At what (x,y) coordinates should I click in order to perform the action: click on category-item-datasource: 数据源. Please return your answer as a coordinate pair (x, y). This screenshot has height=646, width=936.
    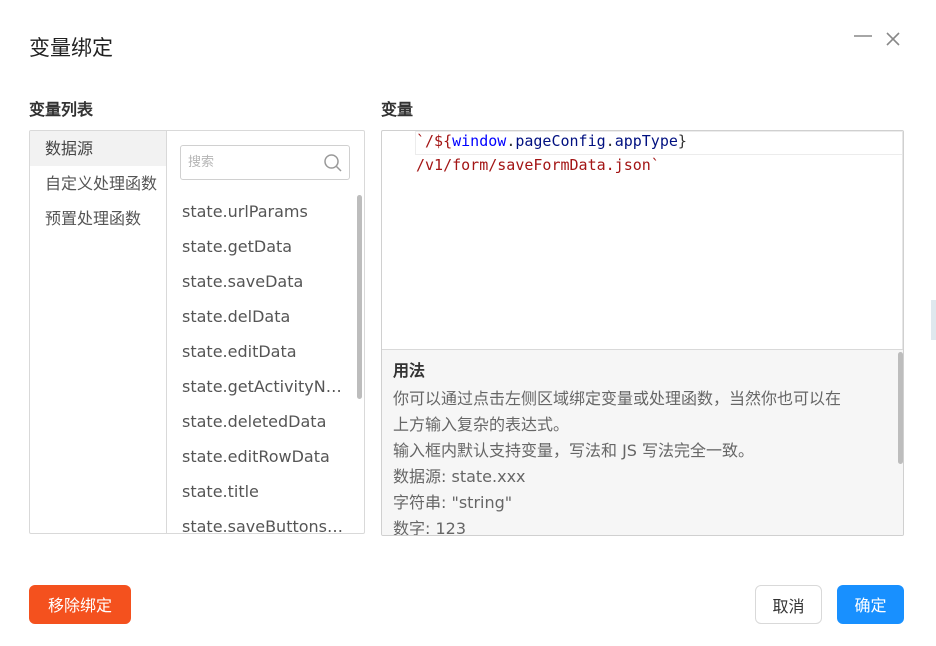
    Looking at the image, I should click on (98, 148).